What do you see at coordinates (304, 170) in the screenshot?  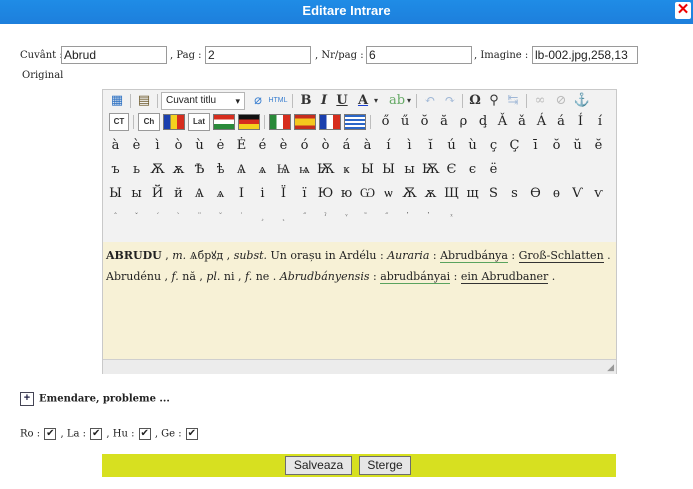 I see `char-button: ѩ` at bounding box center [304, 170].